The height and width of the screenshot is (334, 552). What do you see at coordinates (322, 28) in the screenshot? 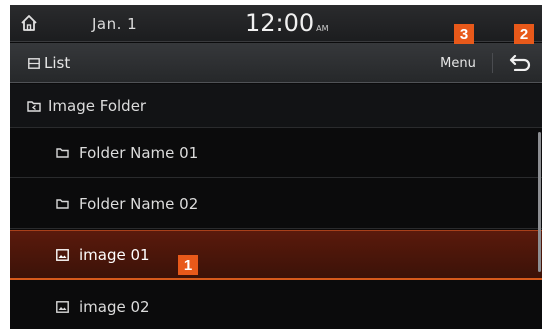
I see `clock-ampm: AM` at bounding box center [322, 28].